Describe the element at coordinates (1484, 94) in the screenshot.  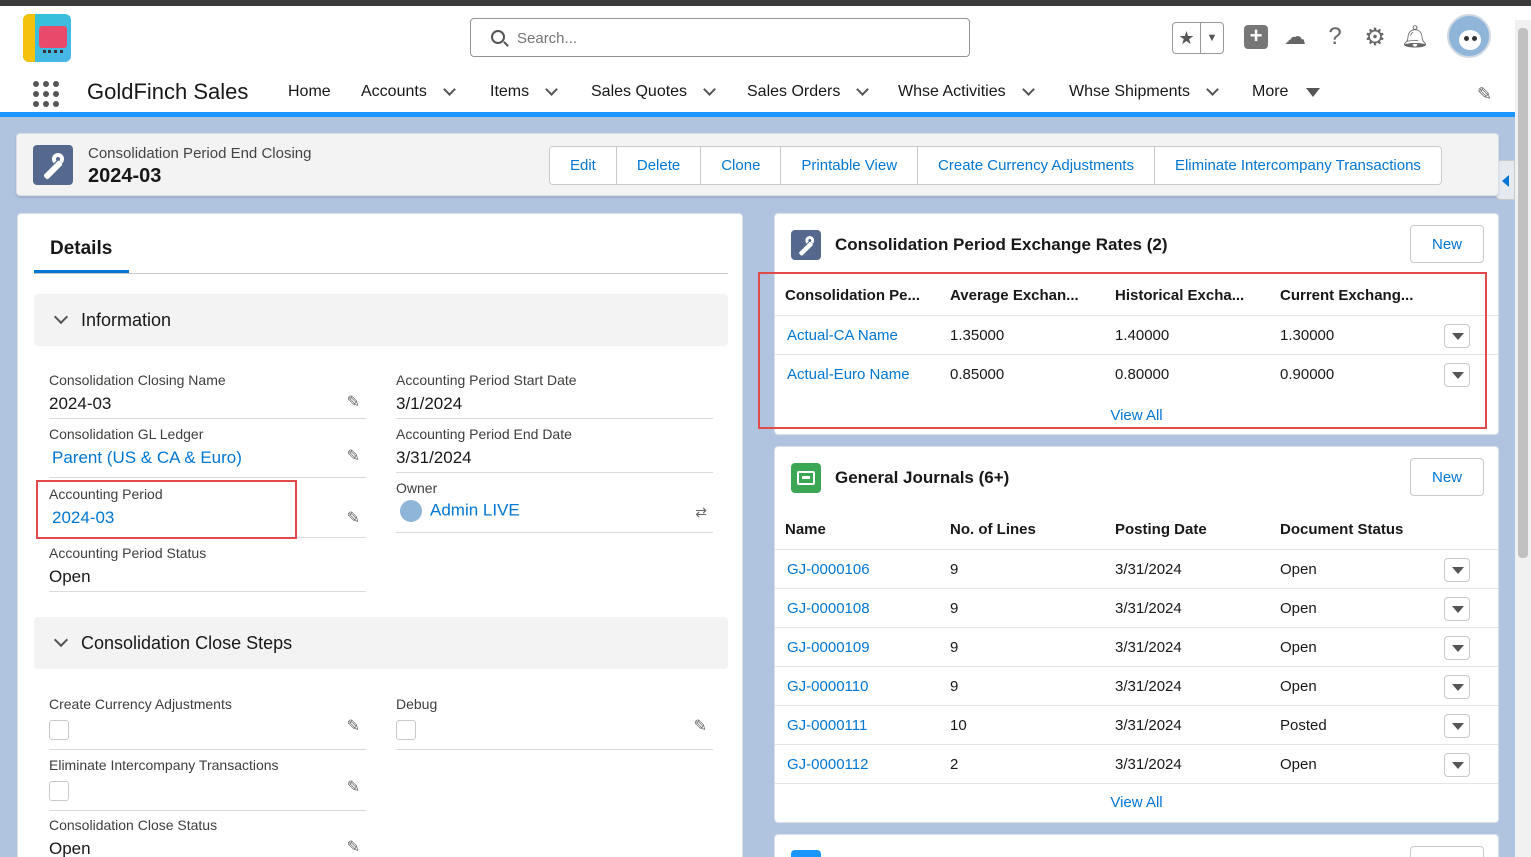
I see `edit-nav-pencil-icon: ✎` at that location.